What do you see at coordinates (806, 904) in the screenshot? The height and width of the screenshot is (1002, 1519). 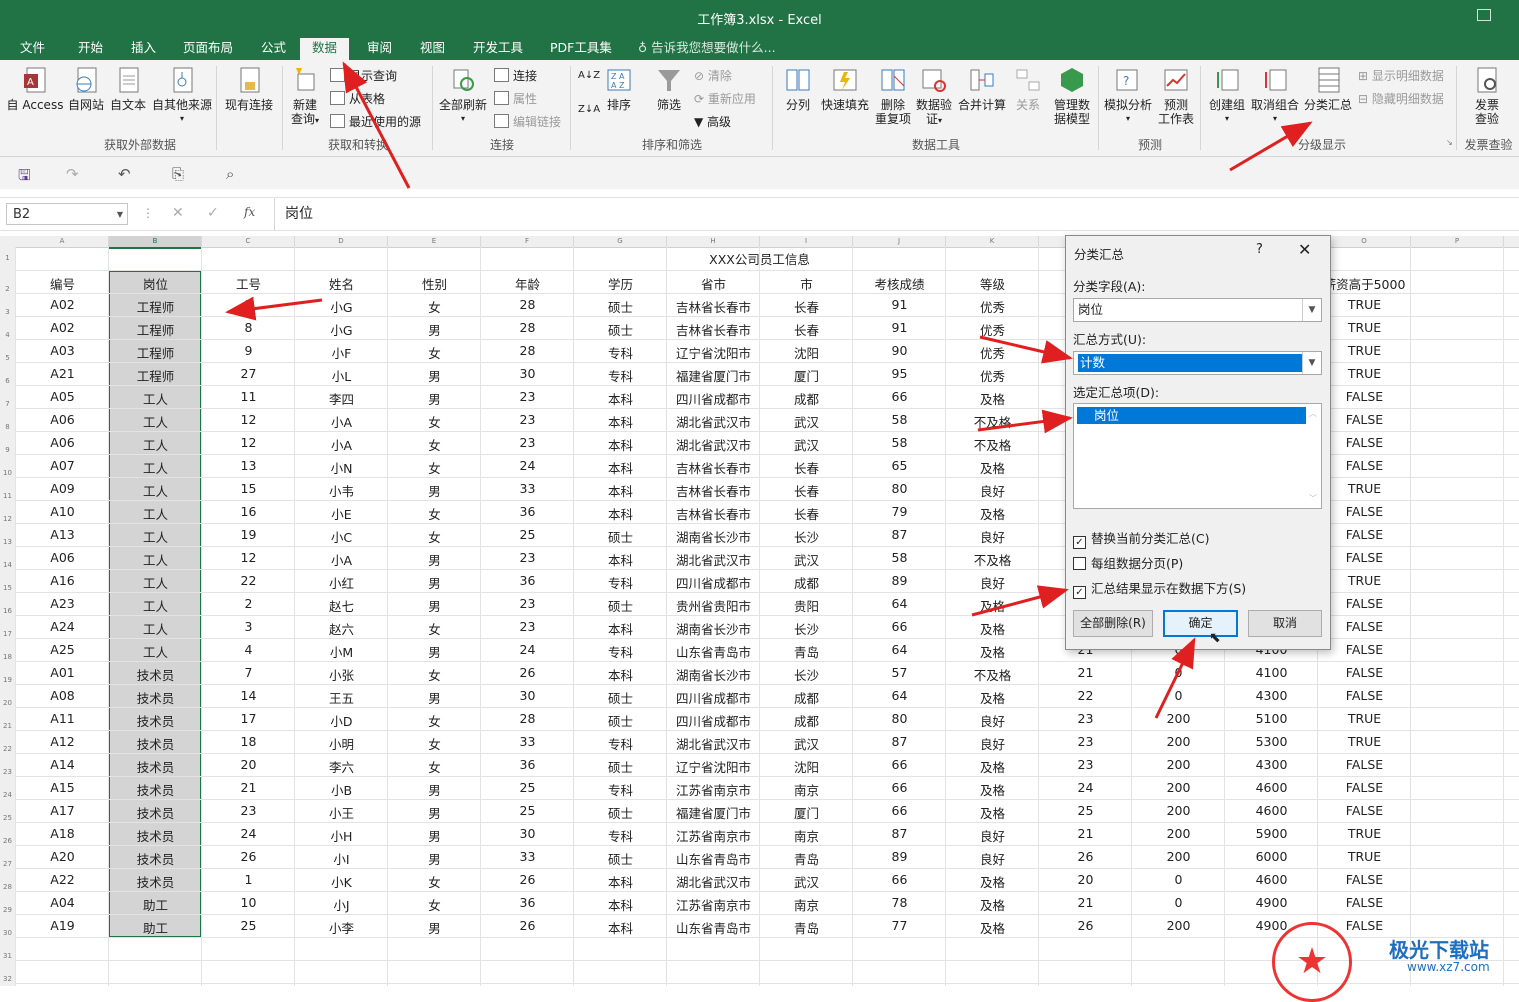 I see `table-cell: 南京` at bounding box center [806, 904].